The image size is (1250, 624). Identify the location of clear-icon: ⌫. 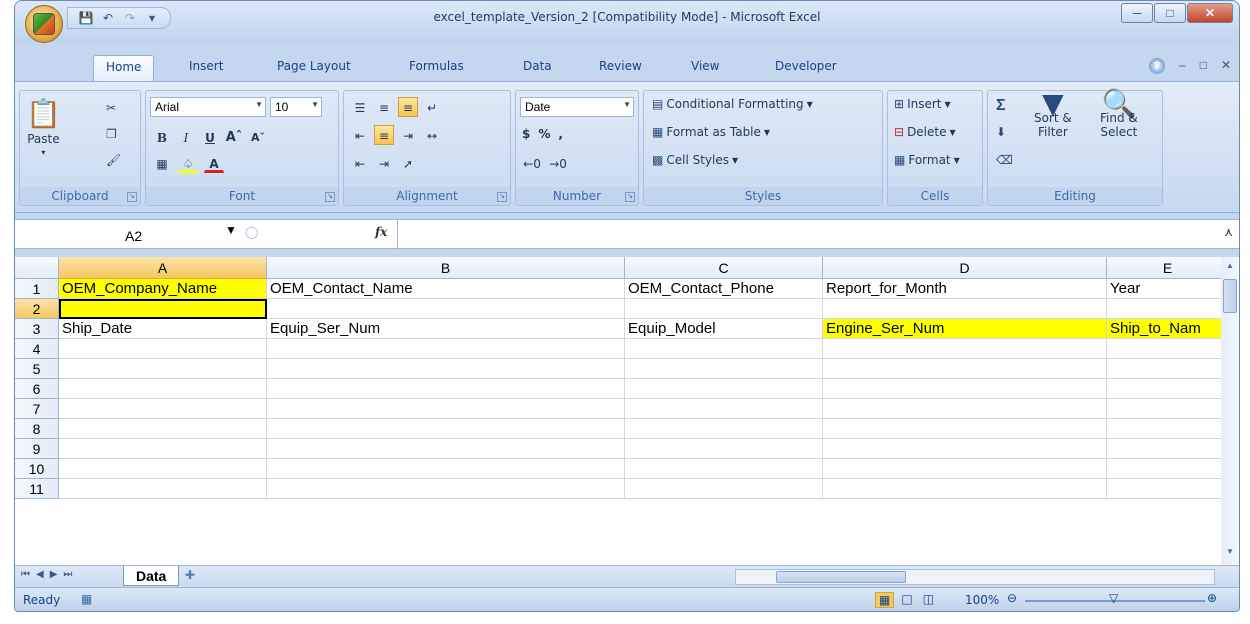
(1004, 160).